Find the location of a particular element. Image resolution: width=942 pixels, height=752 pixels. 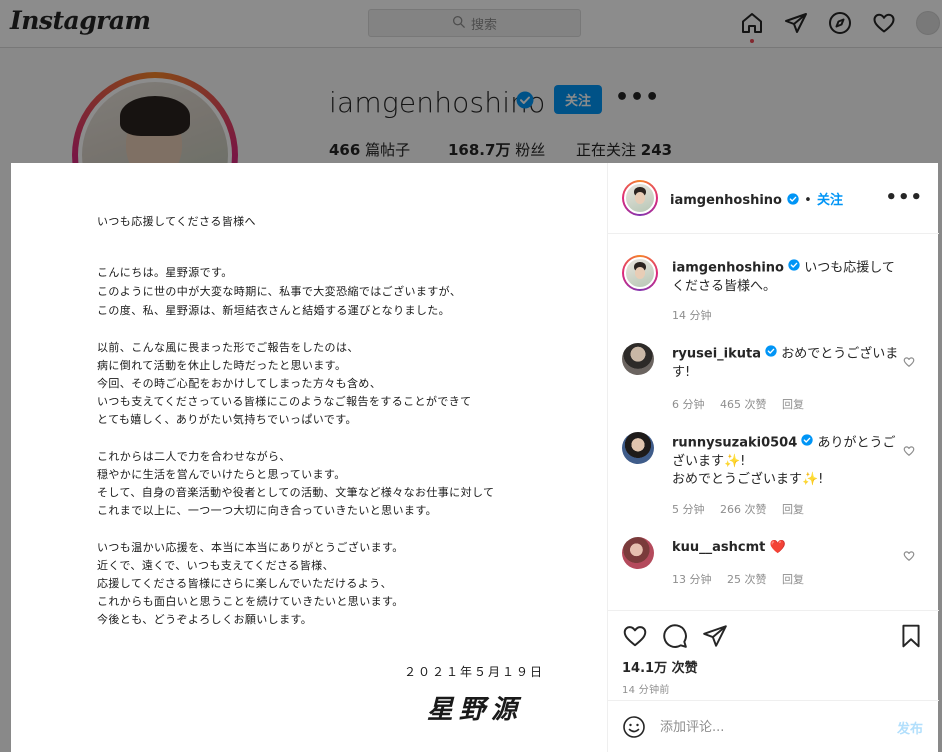

letter-greeting: いつも応援してくださる皆様へ is located at coordinates (176, 221).